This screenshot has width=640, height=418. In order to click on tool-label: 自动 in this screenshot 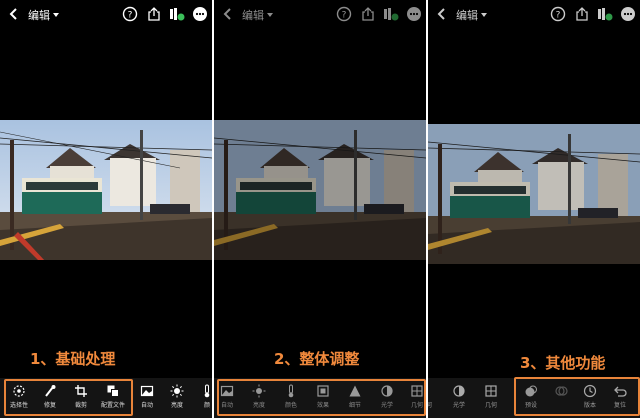, I will do `click(146, 405)`.